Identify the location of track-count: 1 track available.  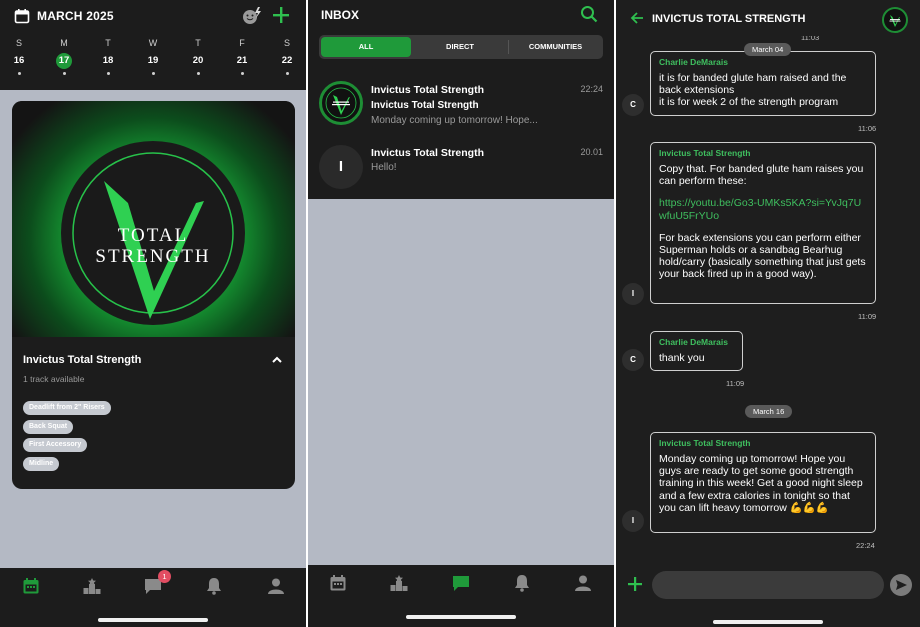
(54, 379).